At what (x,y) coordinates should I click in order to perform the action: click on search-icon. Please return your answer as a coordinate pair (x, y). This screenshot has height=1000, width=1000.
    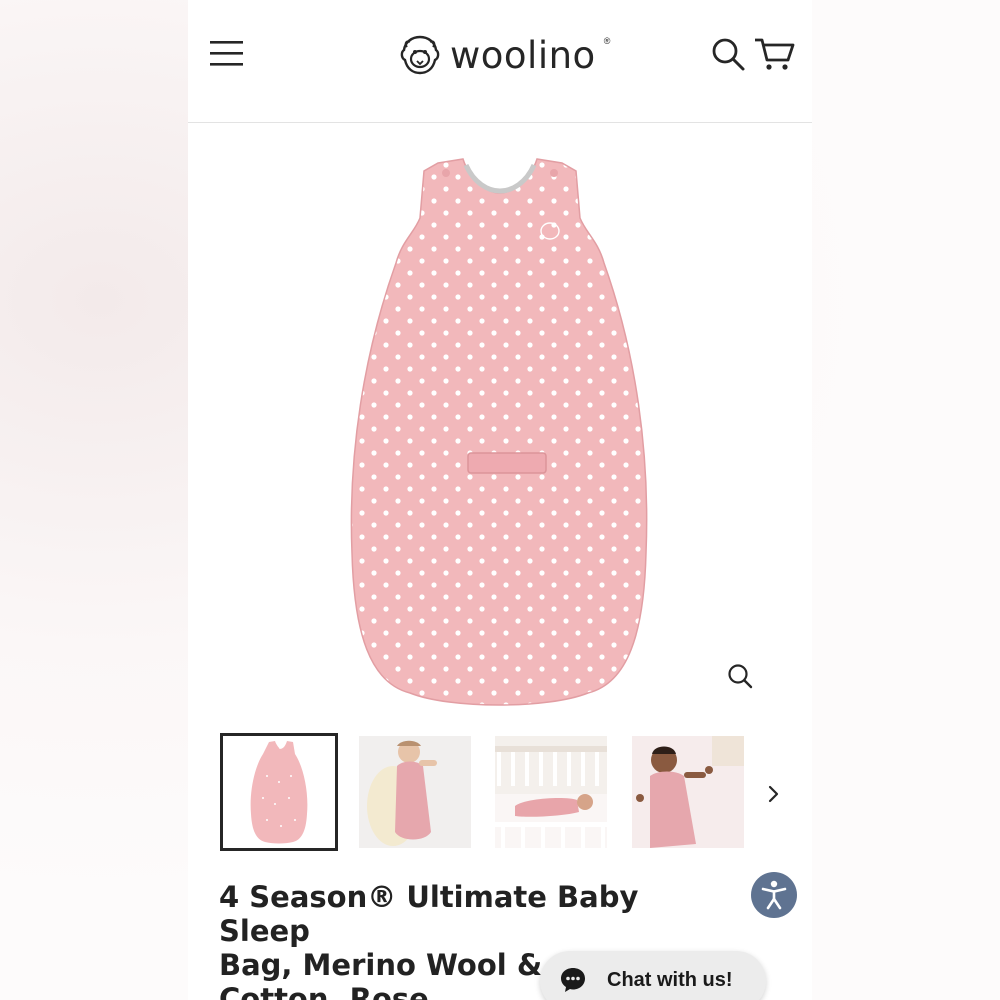
    Looking at the image, I should click on (728, 54).